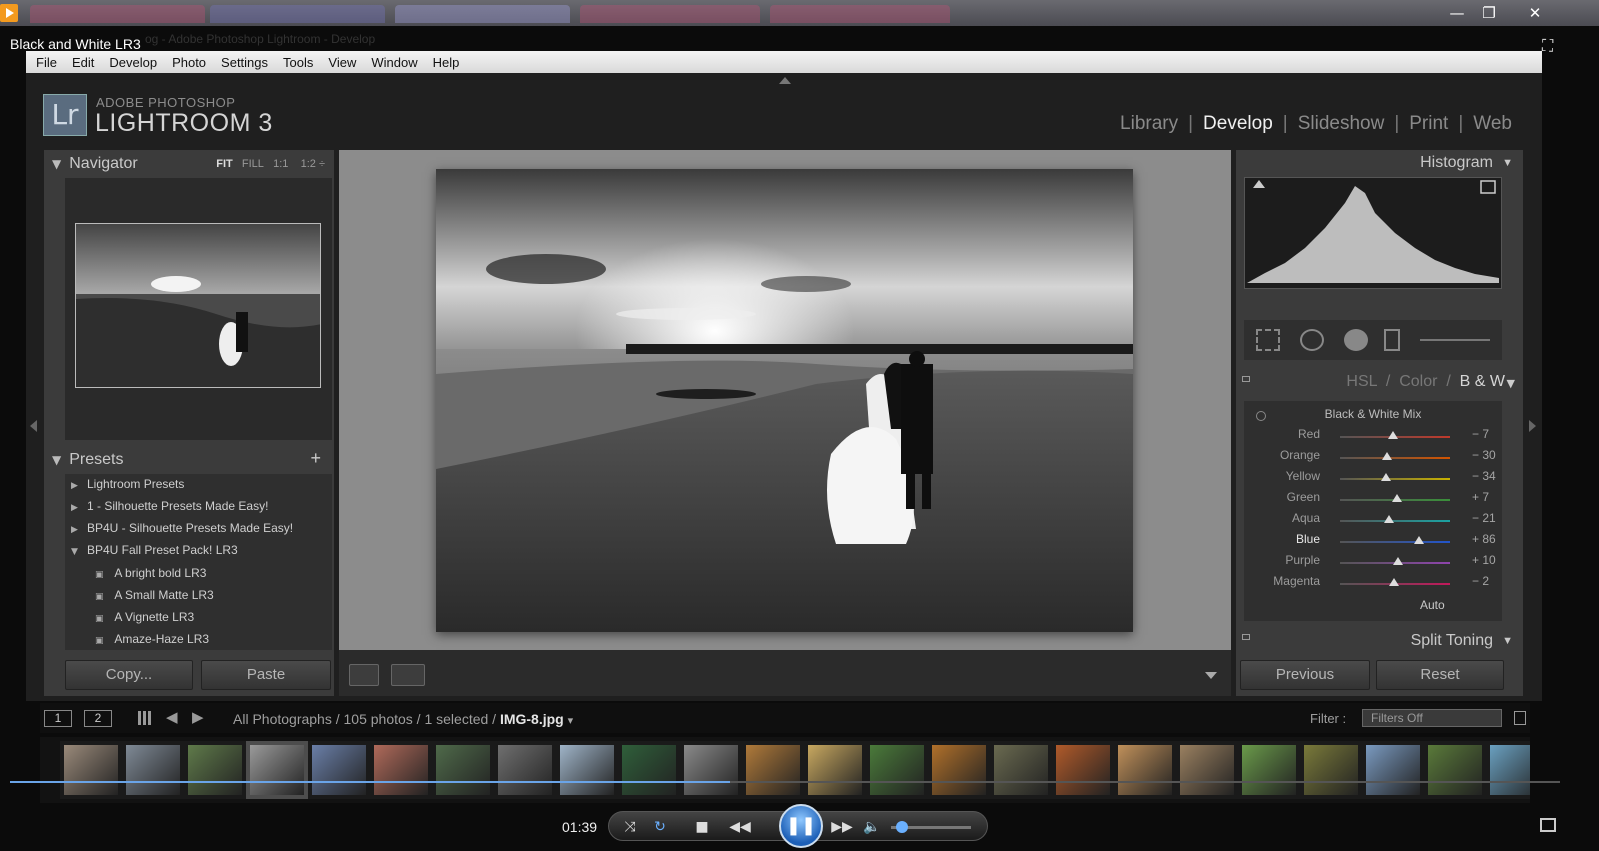 This screenshot has height=851, width=1599. I want to click on module-web: Web, so click(1492, 124).